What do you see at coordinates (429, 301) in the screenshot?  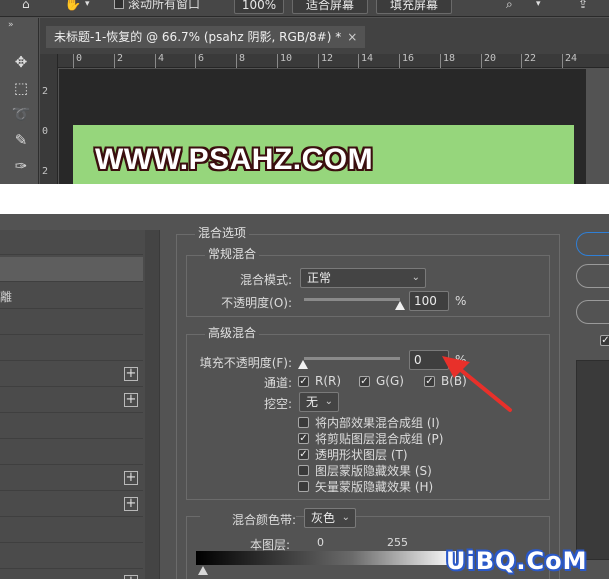 I see `opacity-input: 100` at bounding box center [429, 301].